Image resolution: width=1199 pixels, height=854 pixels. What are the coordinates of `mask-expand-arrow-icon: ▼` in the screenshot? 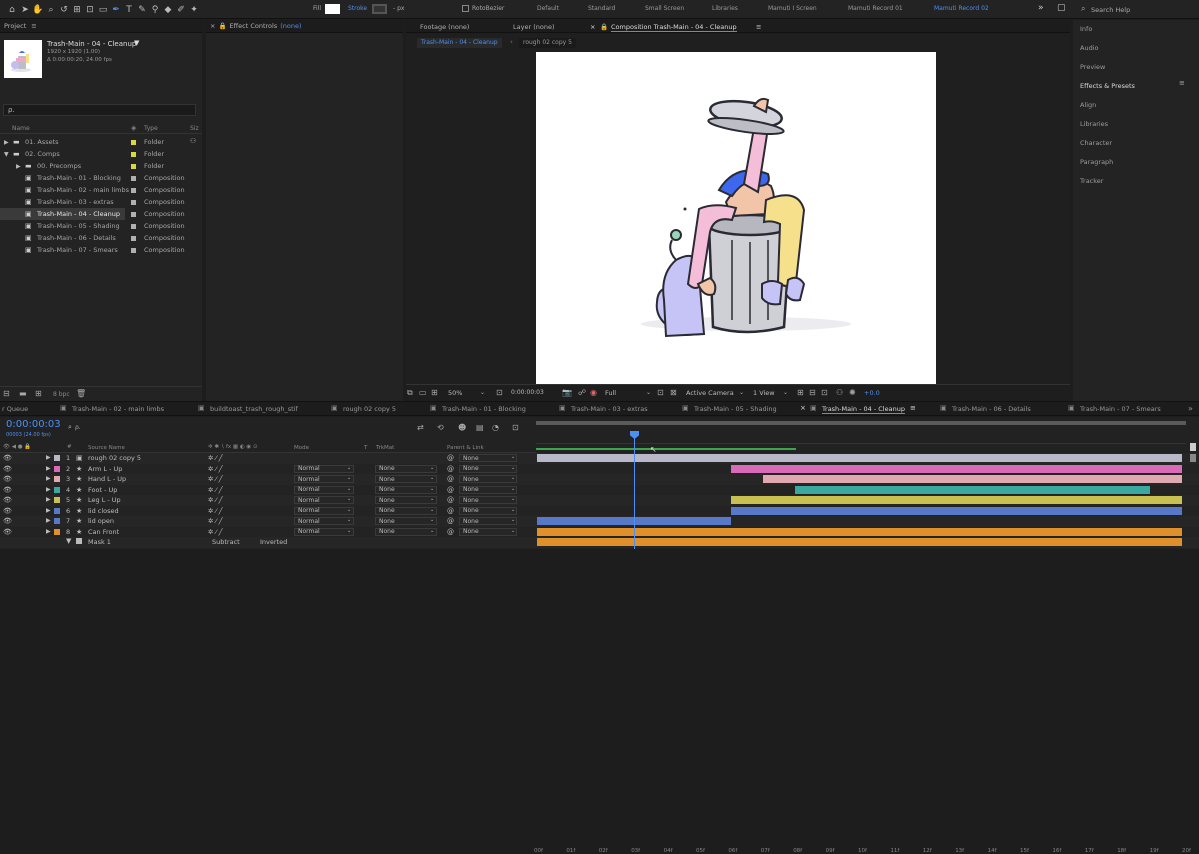 It's located at (68, 541).